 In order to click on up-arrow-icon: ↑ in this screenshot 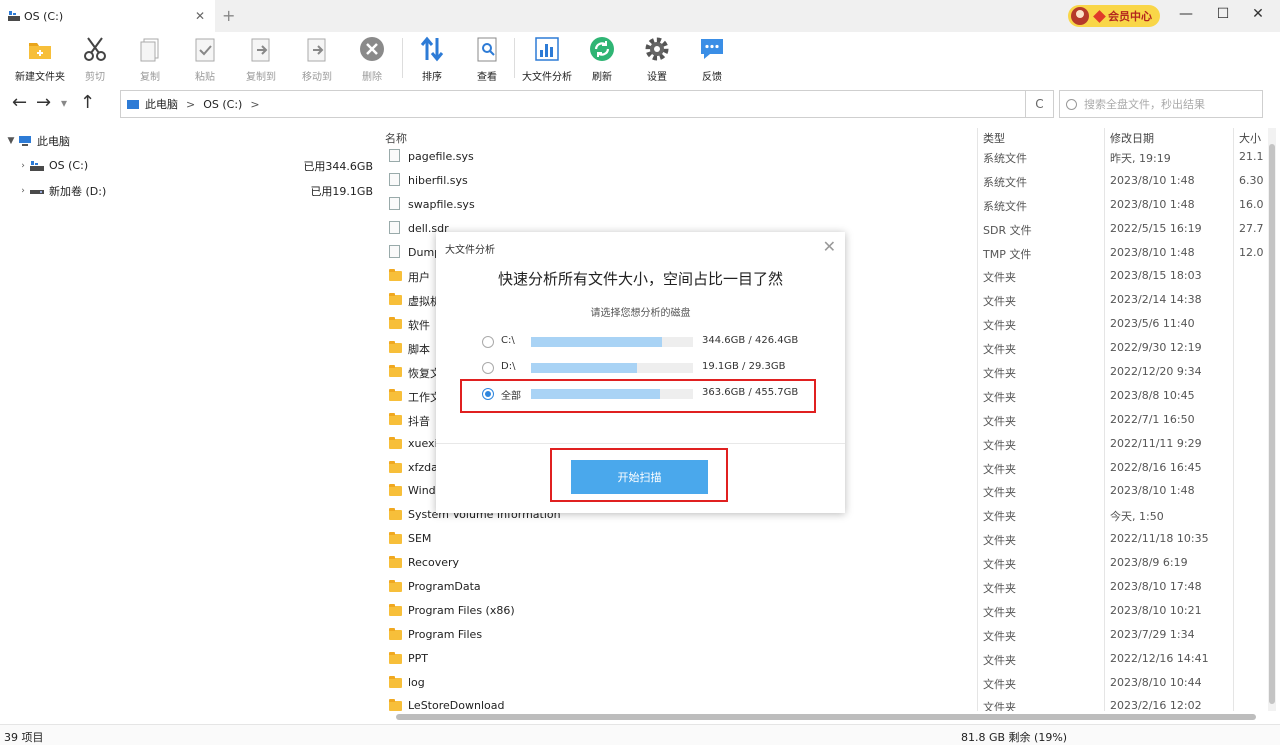, I will do `click(87, 102)`.